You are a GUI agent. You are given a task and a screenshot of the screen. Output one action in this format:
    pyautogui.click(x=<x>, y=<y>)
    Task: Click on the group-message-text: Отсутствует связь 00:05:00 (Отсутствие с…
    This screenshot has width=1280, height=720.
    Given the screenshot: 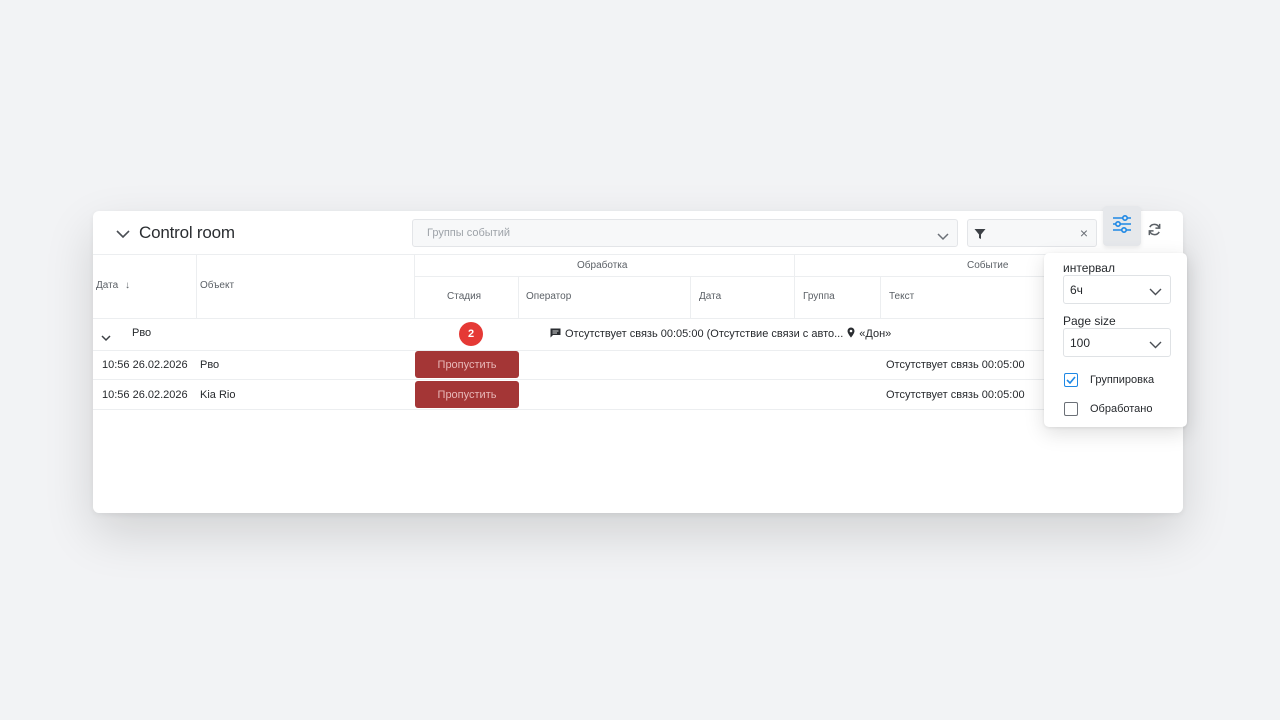 What is the action you would take?
    pyautogui.click(x=704, y=334)
    